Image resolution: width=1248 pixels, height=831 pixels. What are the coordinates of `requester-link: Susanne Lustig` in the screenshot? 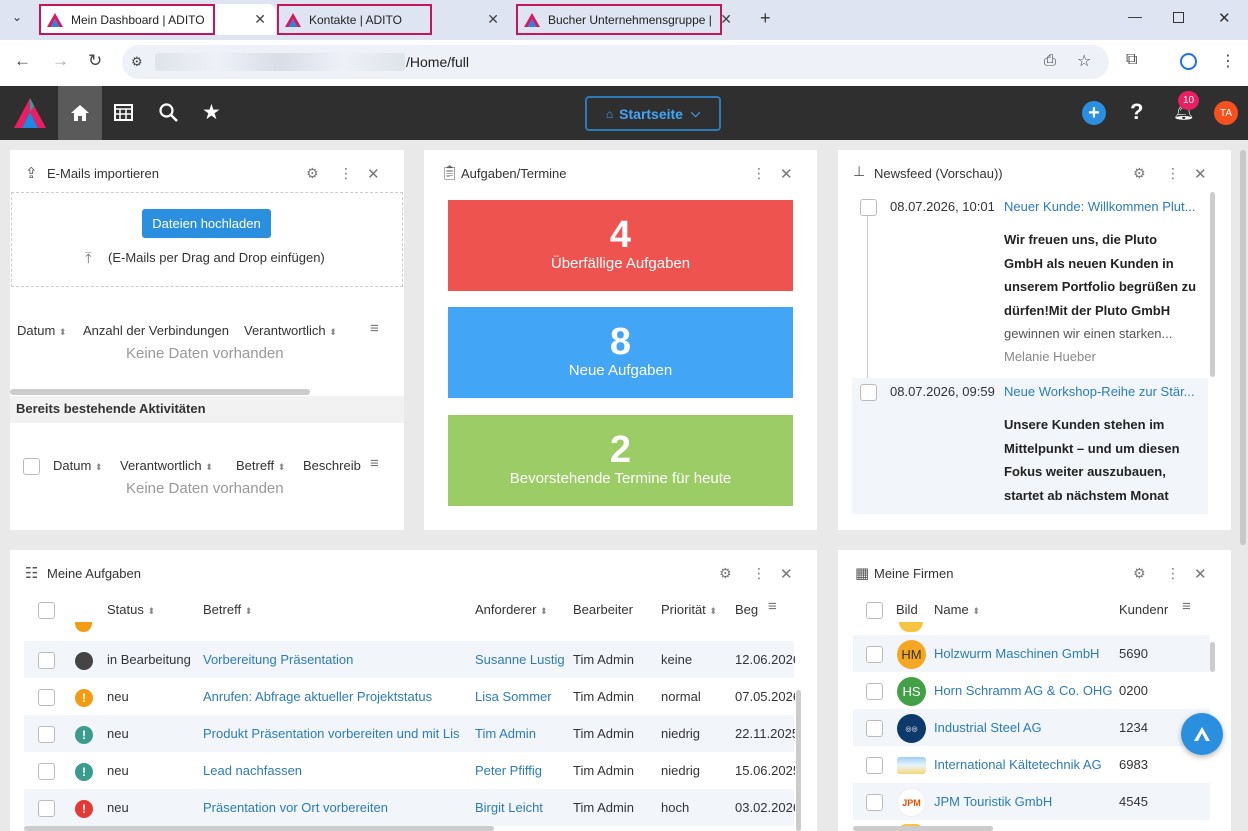 It's located at (520, 659).